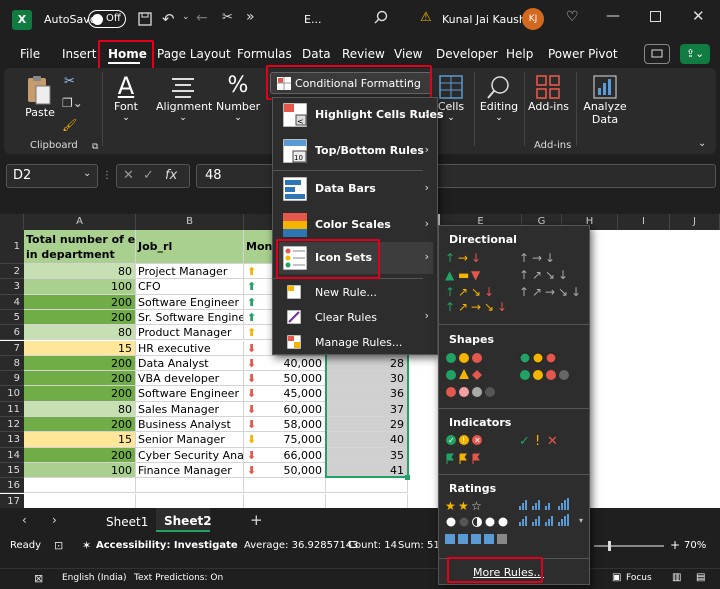  Describe the element at coordinates (190, 409) in the screenshot. I see `cell-job-role: Sales Manager` at that location.